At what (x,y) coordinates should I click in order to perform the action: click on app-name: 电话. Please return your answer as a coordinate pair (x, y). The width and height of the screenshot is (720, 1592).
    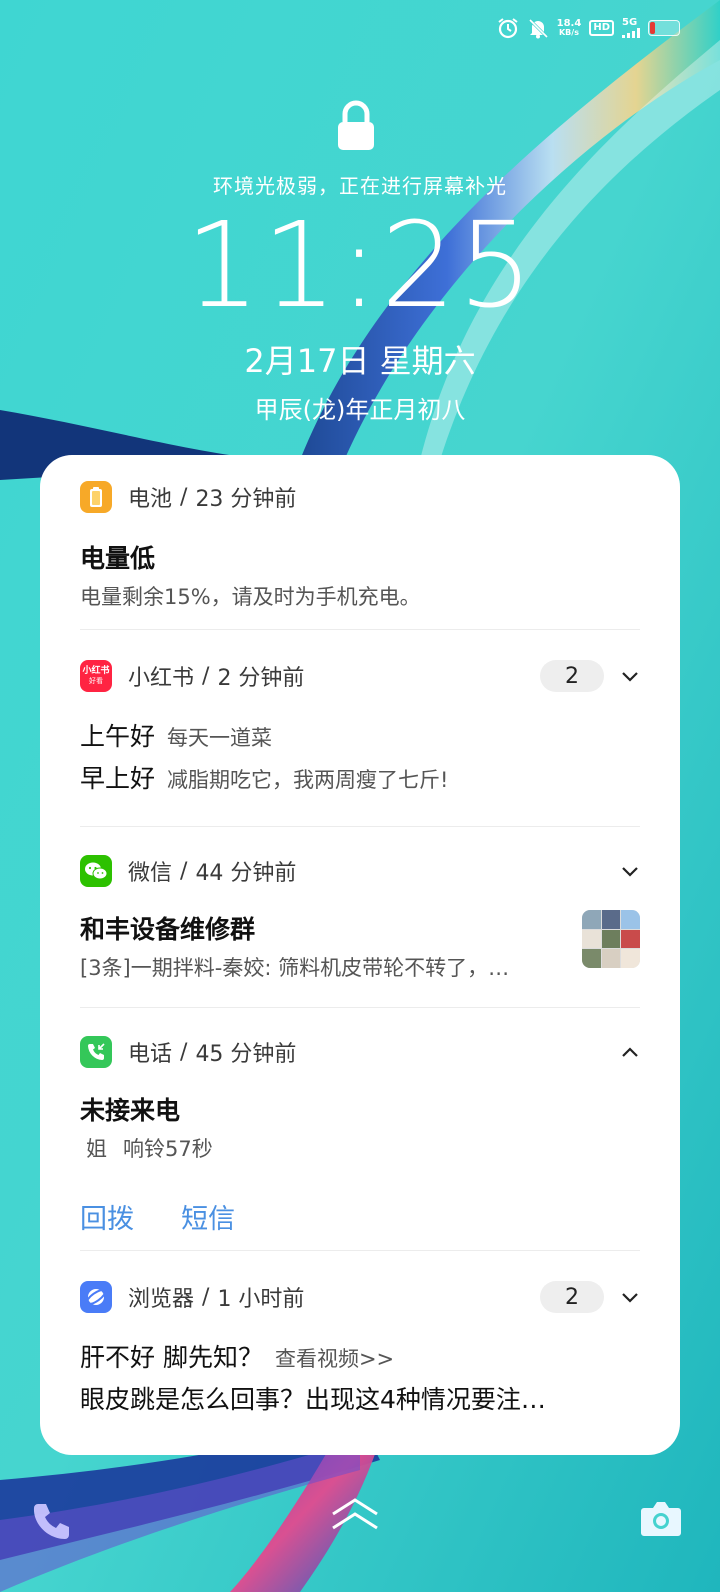
    Looking at the image, I should click on (150, 1054).